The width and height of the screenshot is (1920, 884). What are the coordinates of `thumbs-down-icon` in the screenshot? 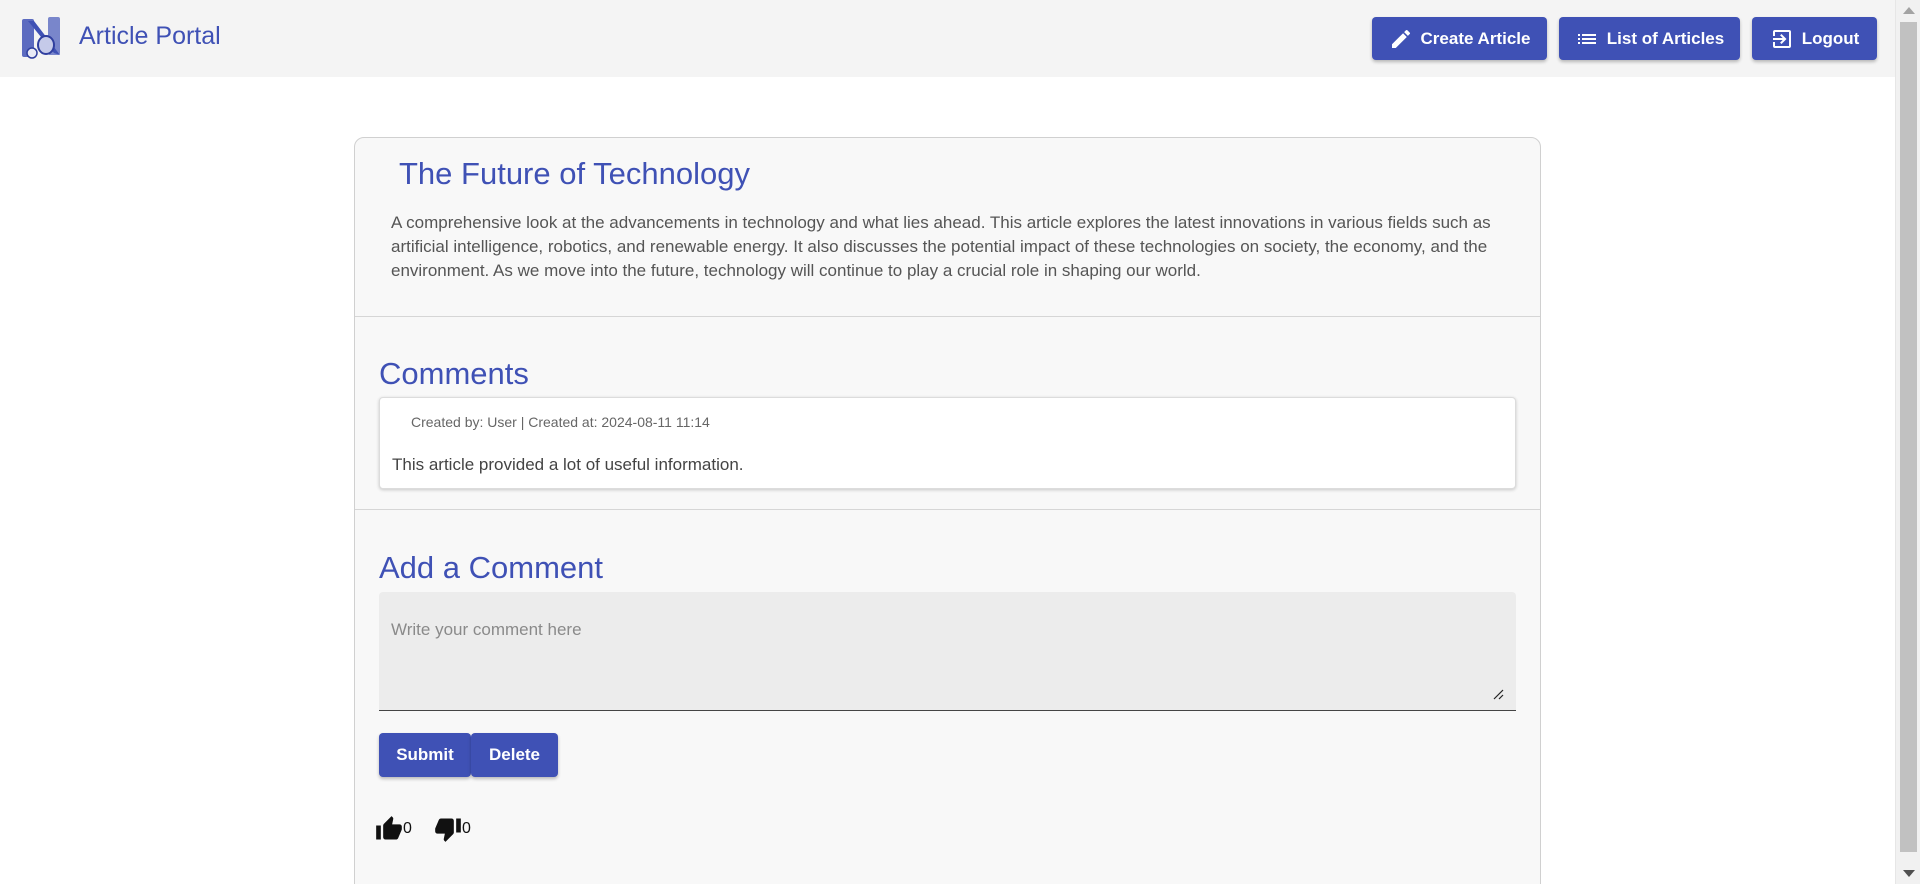 It's located at (448, 830).